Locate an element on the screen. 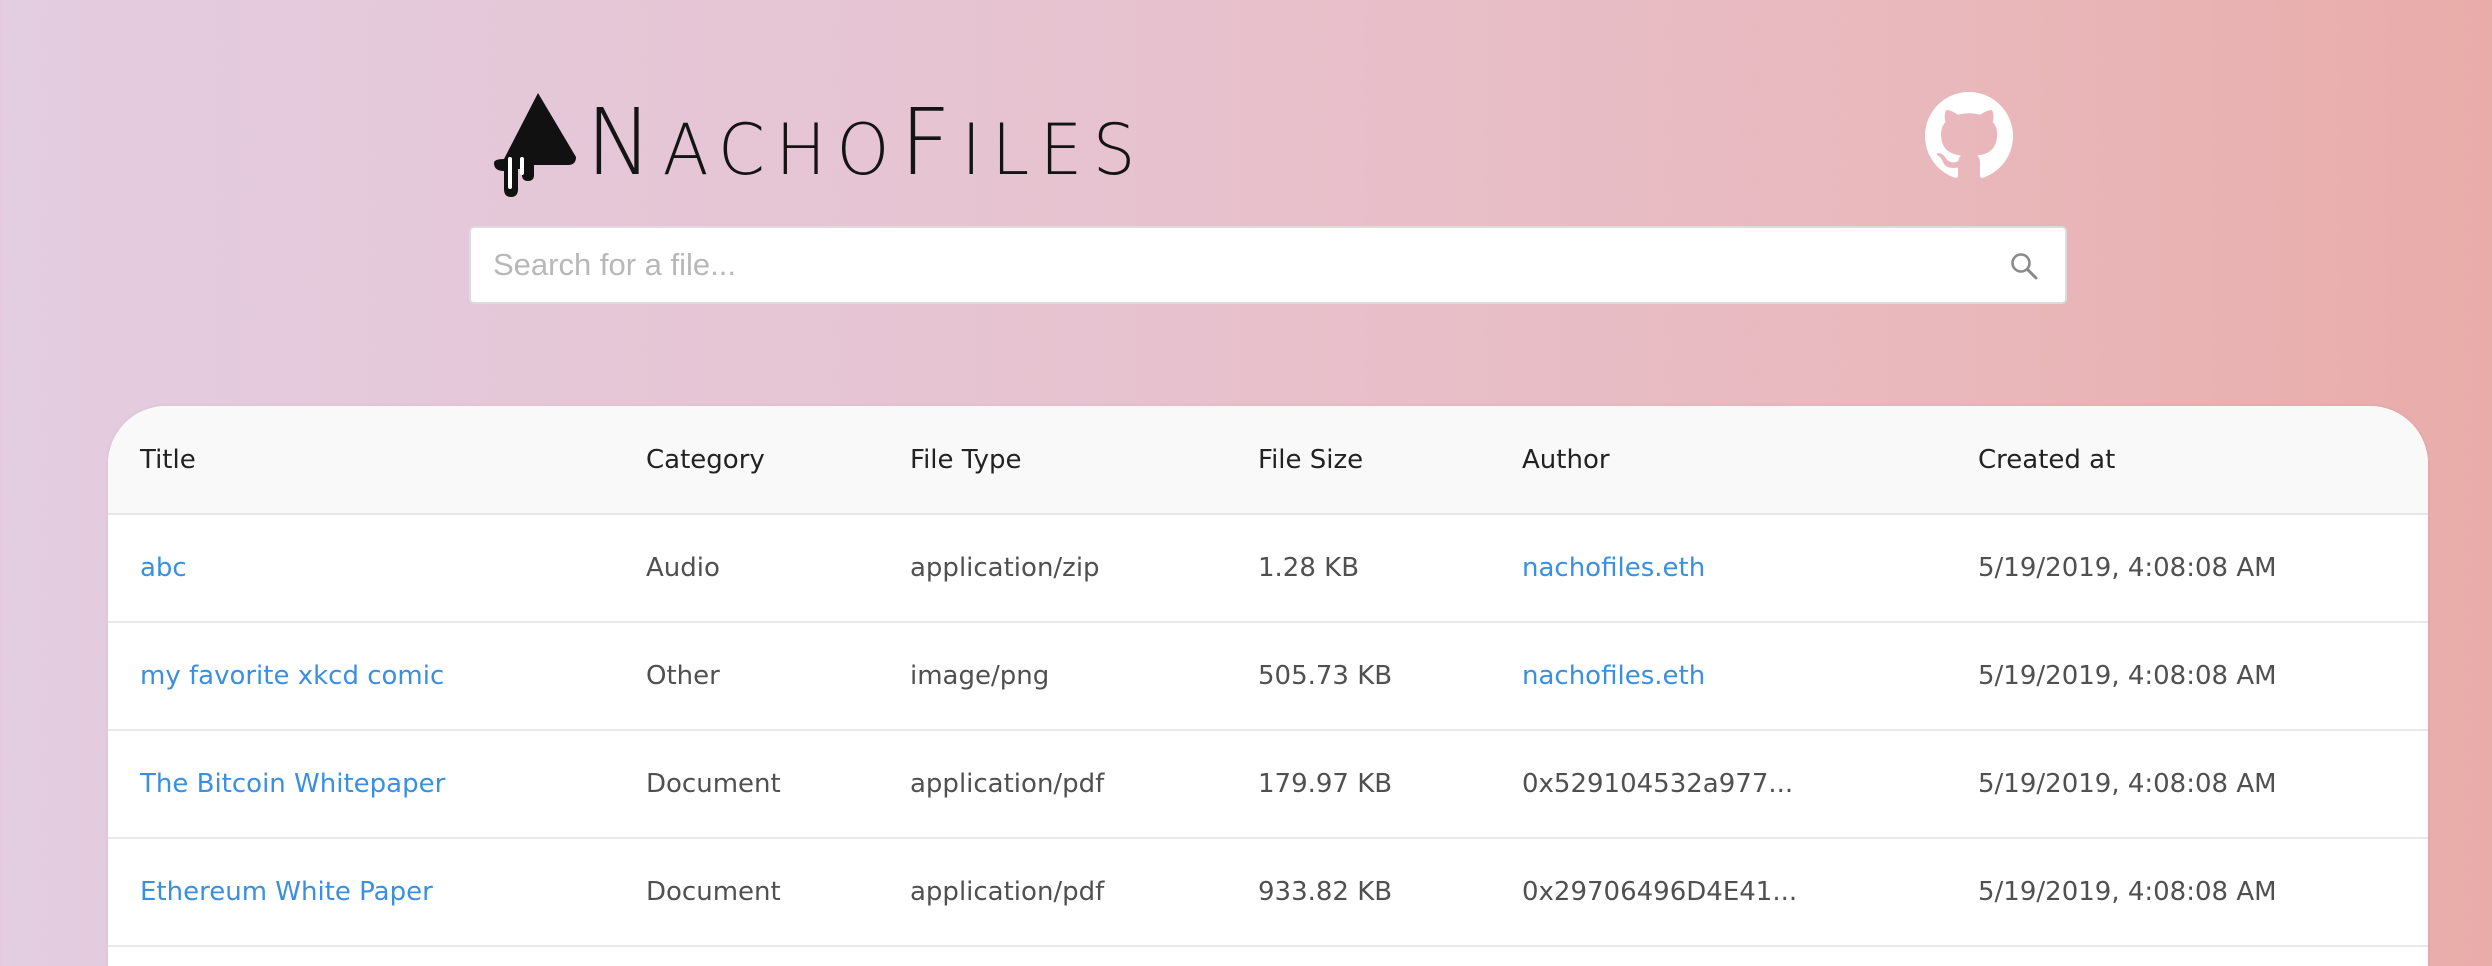  file-type: application/zip is located at coordinates (1052, 568).